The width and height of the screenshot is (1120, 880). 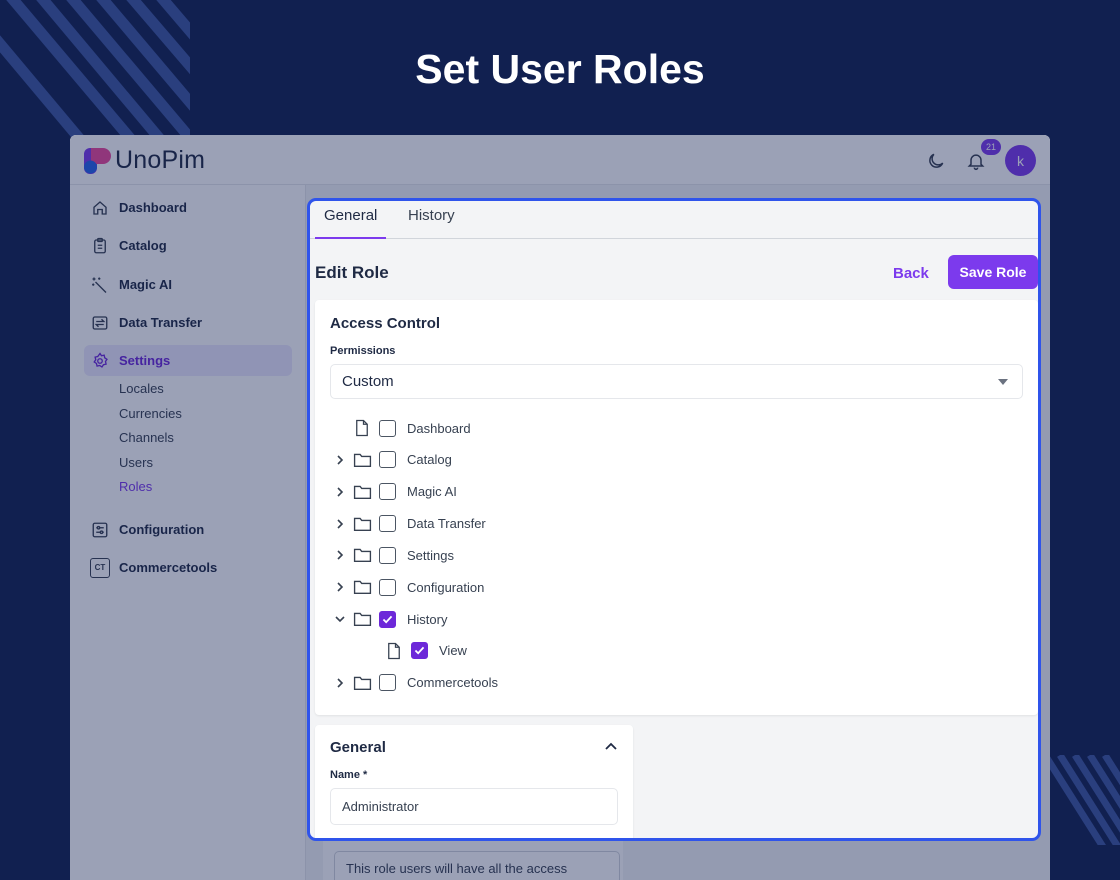 What do you see at coordinates (100, 530) in the screenshot?
I see `sliders-icon` at bounding box center [100, 530].